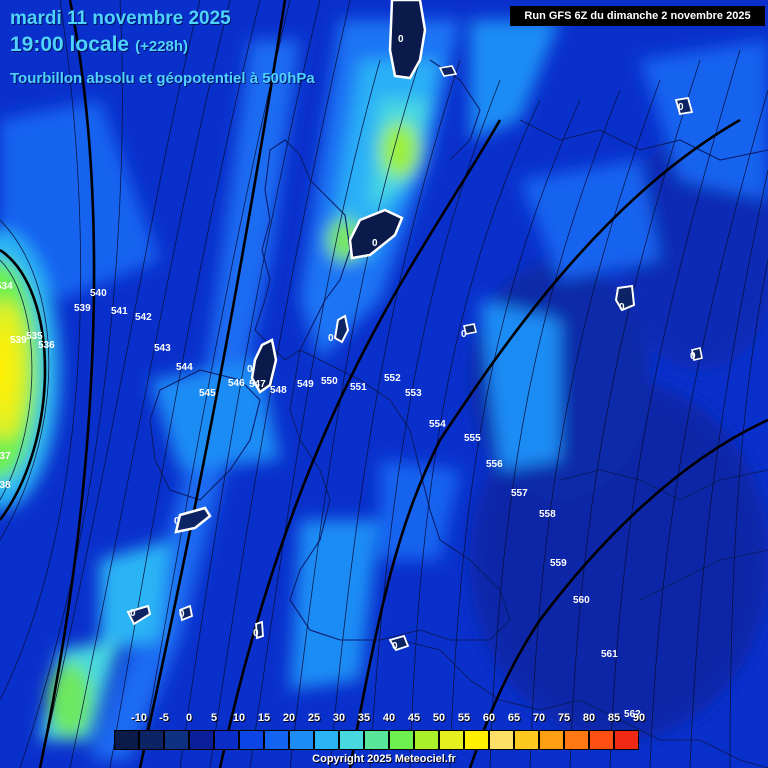 Image resolution: width=768 pixels, height=768 pixels. What do you see at coordinates (614, 718) in the screenshot?
I see `legend-tick-label: 85` at bounding box center [614, 718].